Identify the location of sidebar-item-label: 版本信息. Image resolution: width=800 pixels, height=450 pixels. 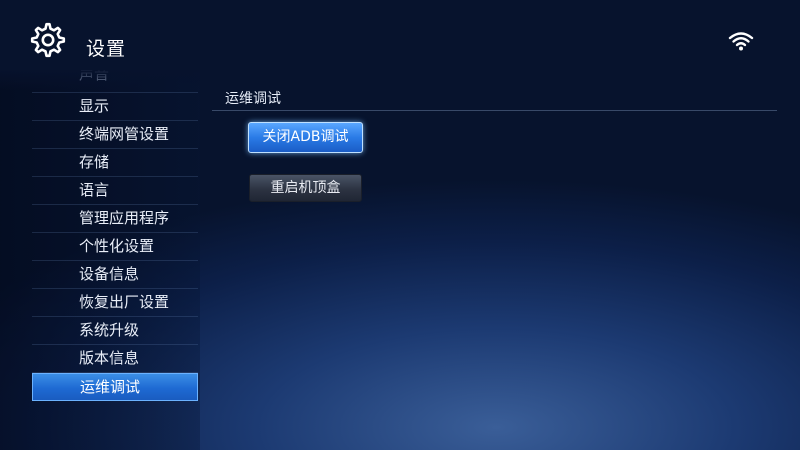
(109, 358).